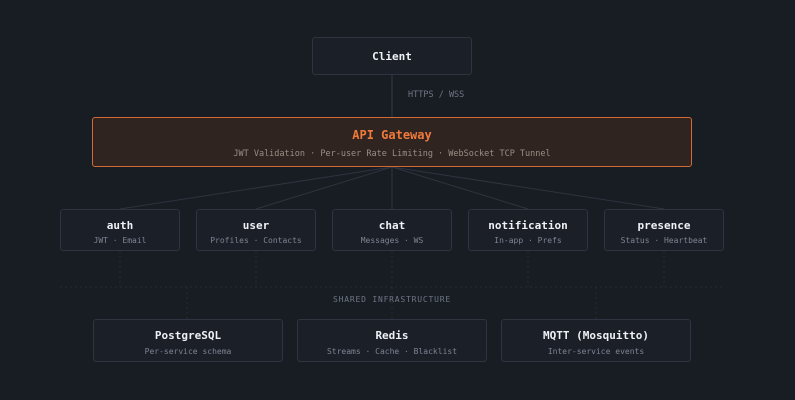 The width and height of the screenshot is (795, 400). Describe the element at coordinates (596, 335) in the screenshot. I see `infra-title: MQTT (Mosquitto)` at that location.